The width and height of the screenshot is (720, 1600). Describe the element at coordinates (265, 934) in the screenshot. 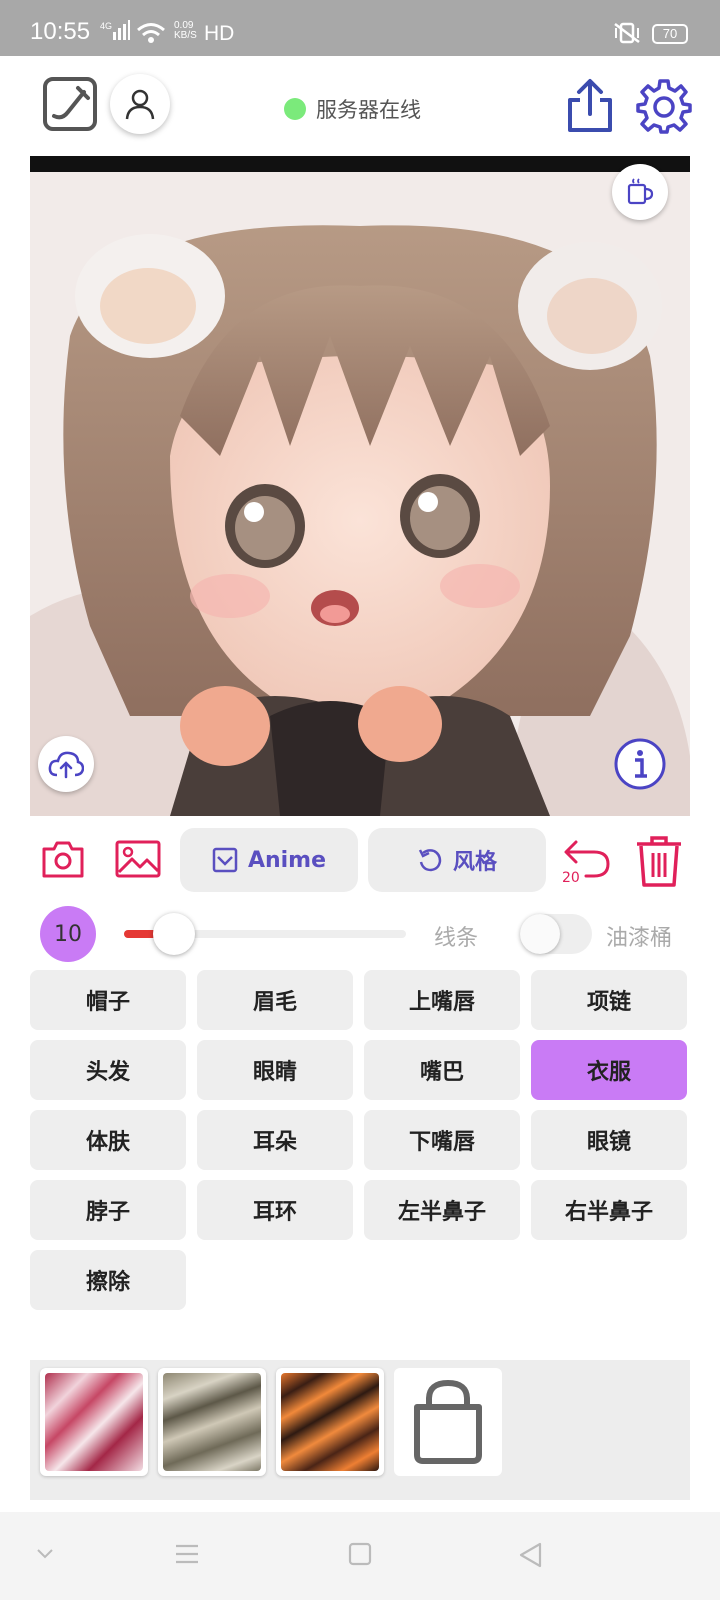

I see `brush-size-slider` at that location.